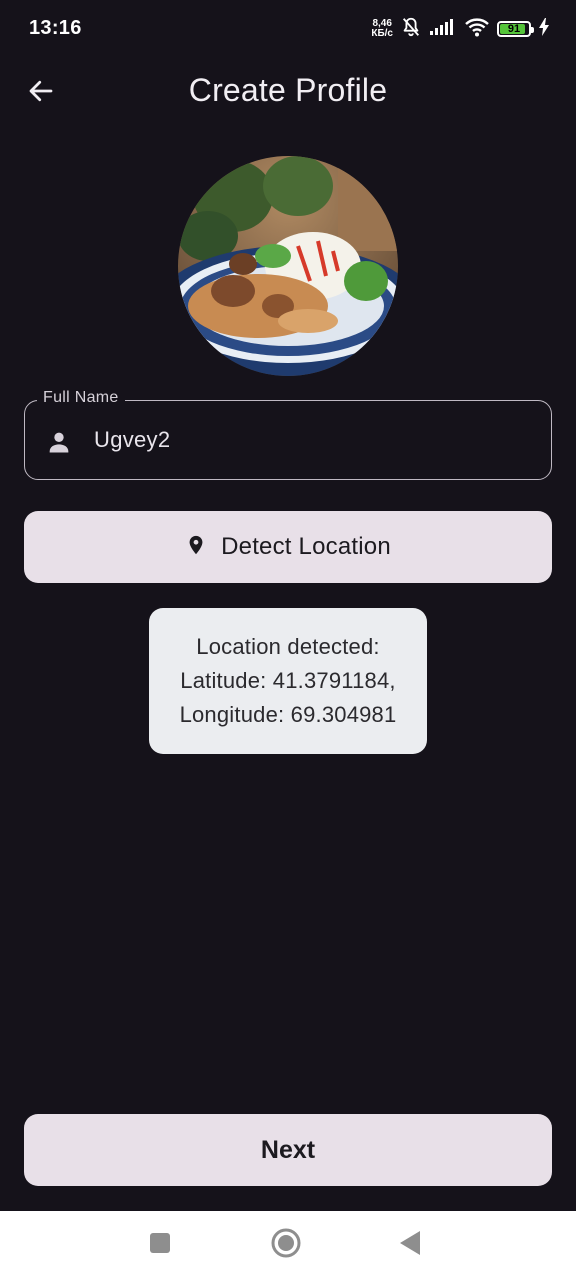 Image resolution: width=576 pixels, height=1280 pixels. What do you see at coordinates (196, 547) in the screenshot?
I see `location-pin-icon` at bounding box center [196, 547].